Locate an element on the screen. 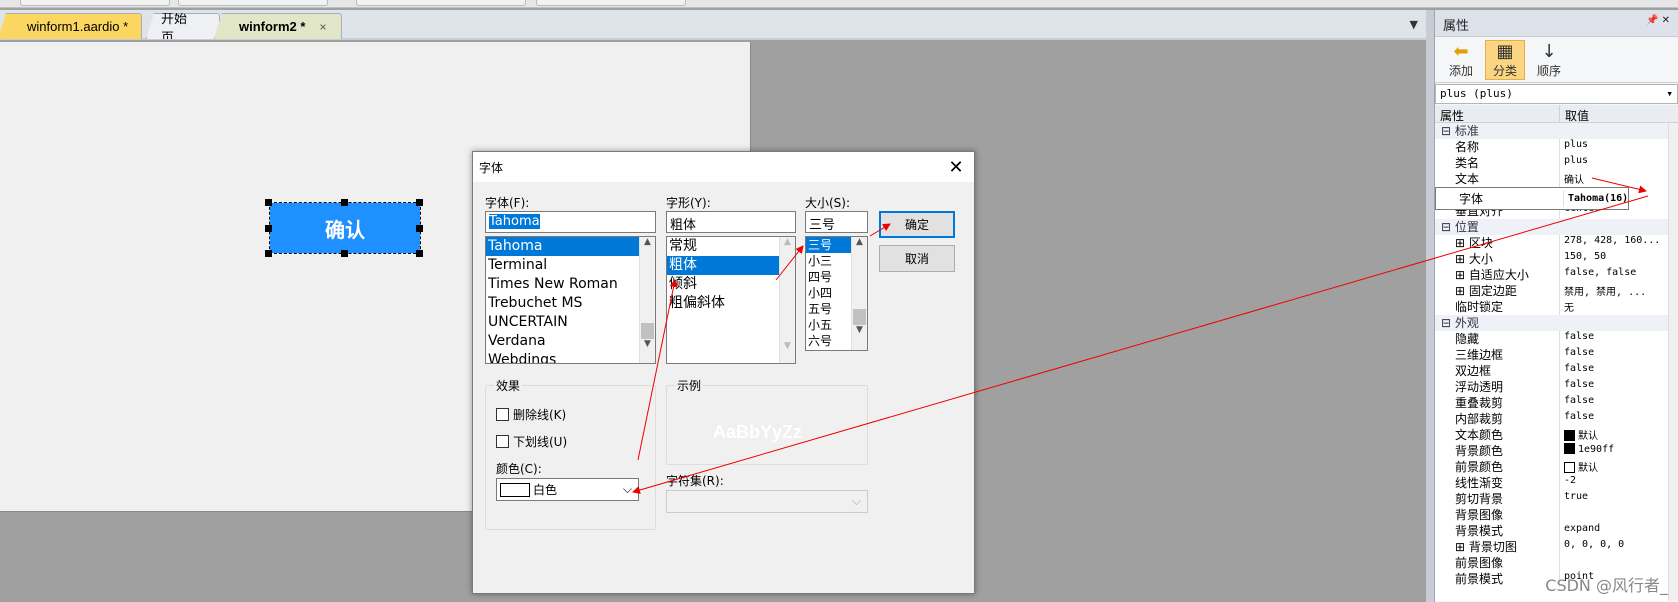 The image size is (1678, 602). property-value: false, false is located at coordinates (1619, 275).